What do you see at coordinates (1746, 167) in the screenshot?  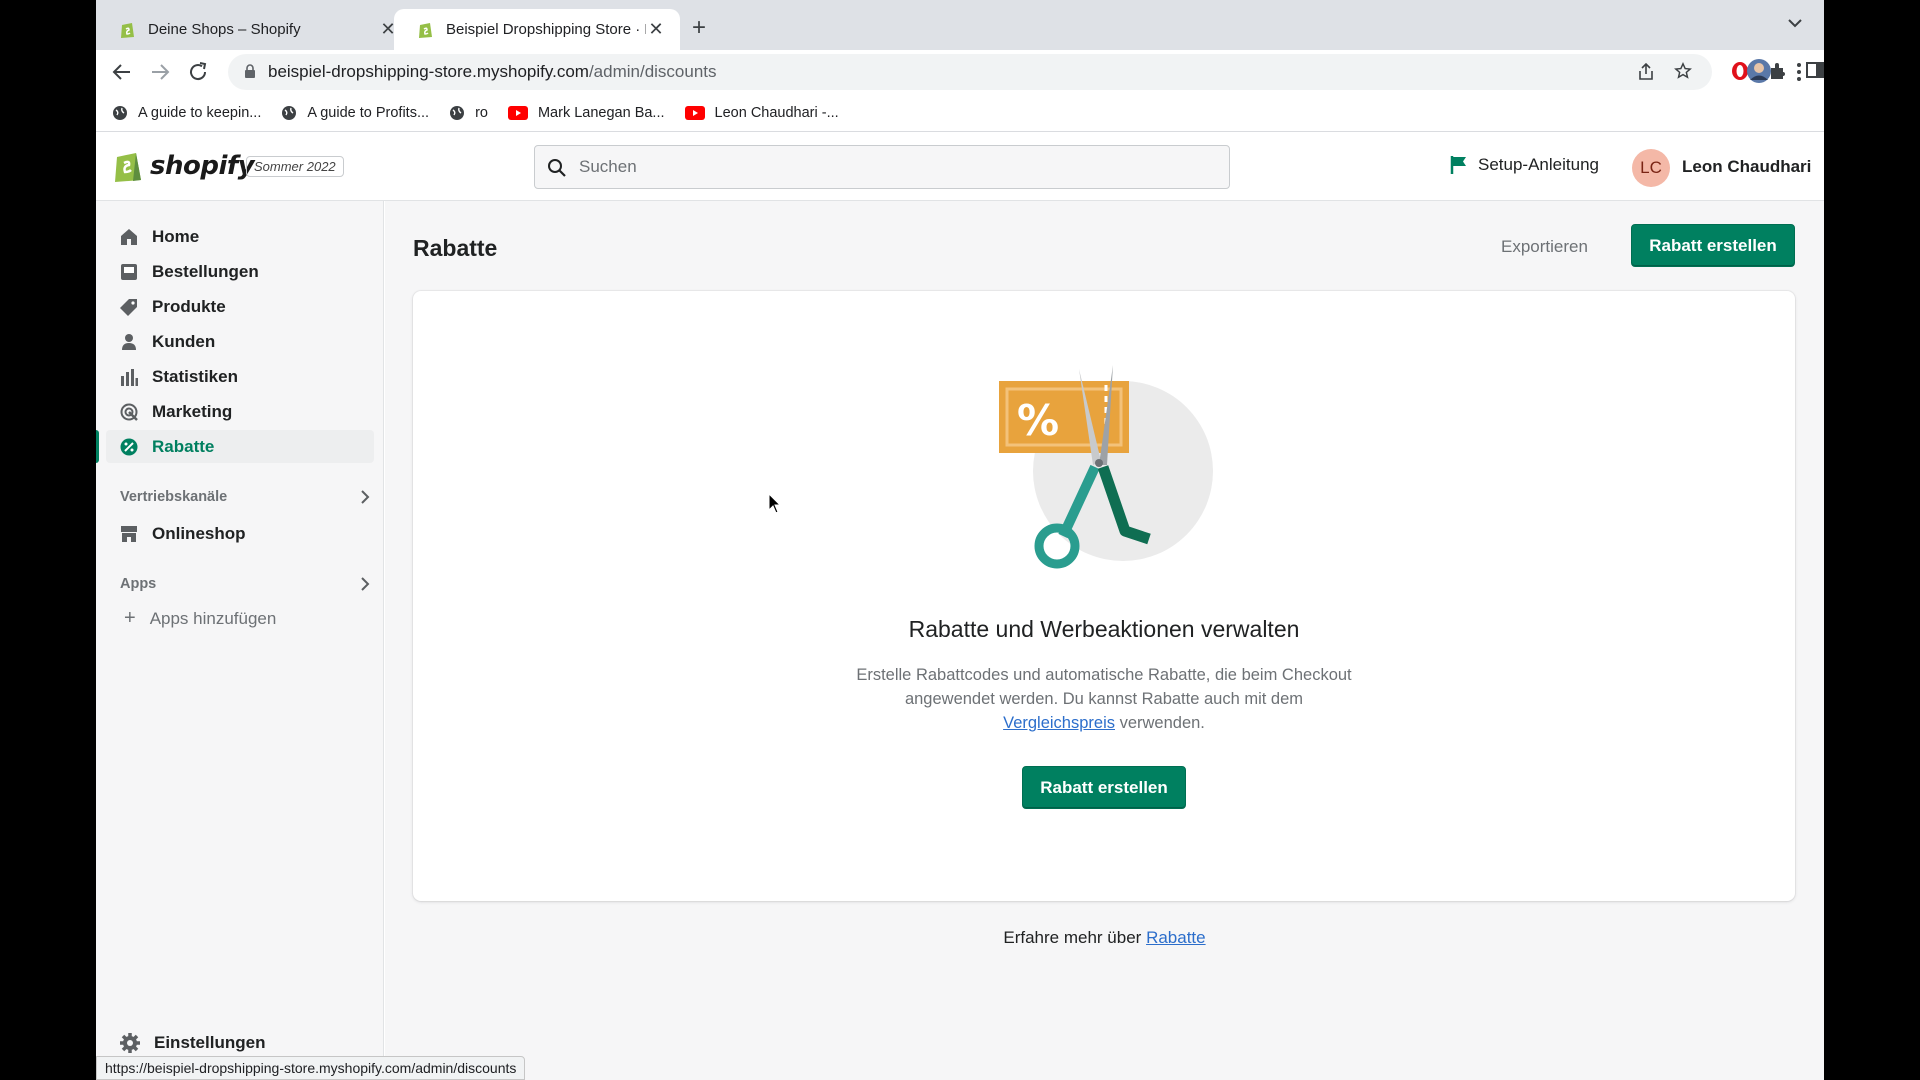 I see `user-name: Leon Chaudhari` at bounding box center [1746, 167].